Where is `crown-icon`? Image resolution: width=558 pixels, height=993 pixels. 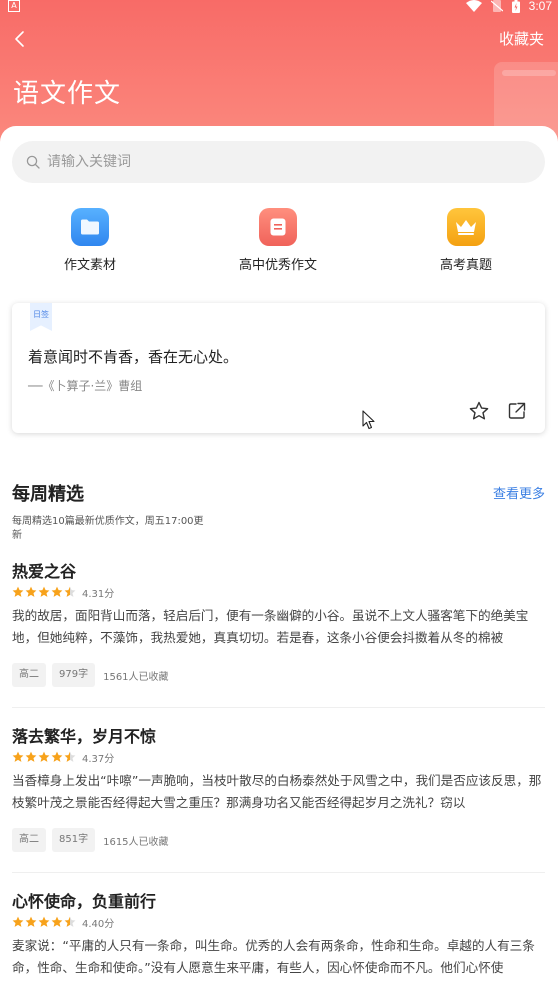 crown-icon is located at coordinates (466, 227).